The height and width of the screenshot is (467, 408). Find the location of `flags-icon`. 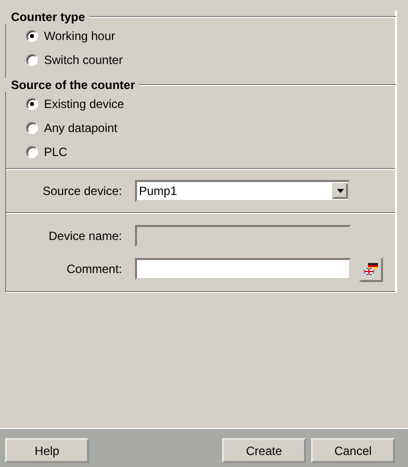

flags-icon is located at coordinates (371, 269).